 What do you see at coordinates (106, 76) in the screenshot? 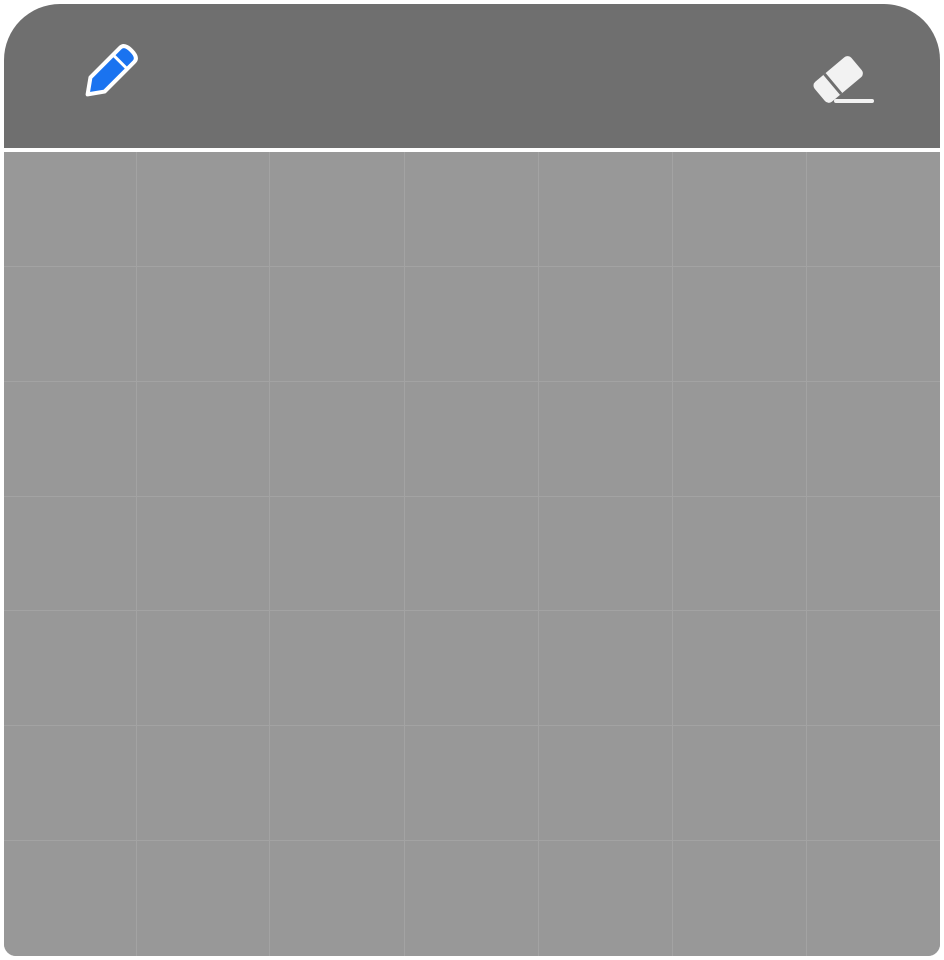
I see `pencil-icon` at bounding box center [106, 76].